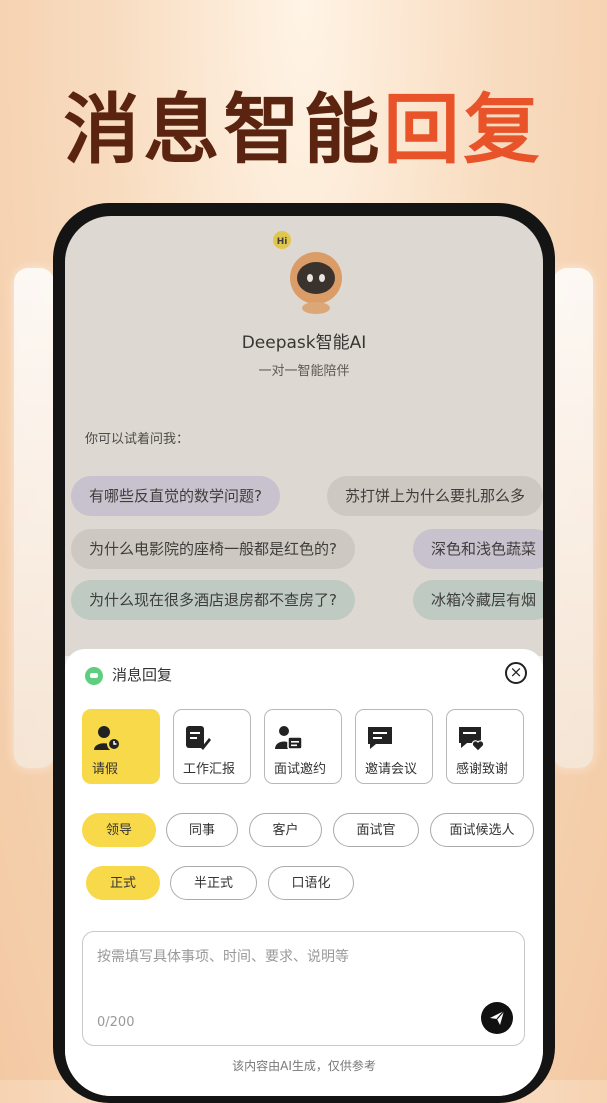 Image resolution: width=607 pixels, height=1103 pixels. I want to click on category-label: 工作汇报, so click(209, 769).